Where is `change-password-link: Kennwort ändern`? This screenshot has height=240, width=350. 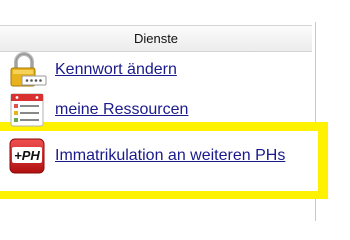 change-password-link: Kennwort ändern is located at coordinates (163, 70).